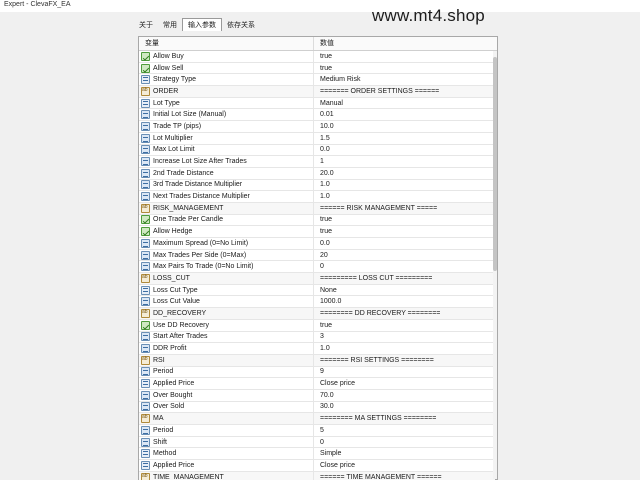  I want to click on param-value: 70.0, so click(404, 395).